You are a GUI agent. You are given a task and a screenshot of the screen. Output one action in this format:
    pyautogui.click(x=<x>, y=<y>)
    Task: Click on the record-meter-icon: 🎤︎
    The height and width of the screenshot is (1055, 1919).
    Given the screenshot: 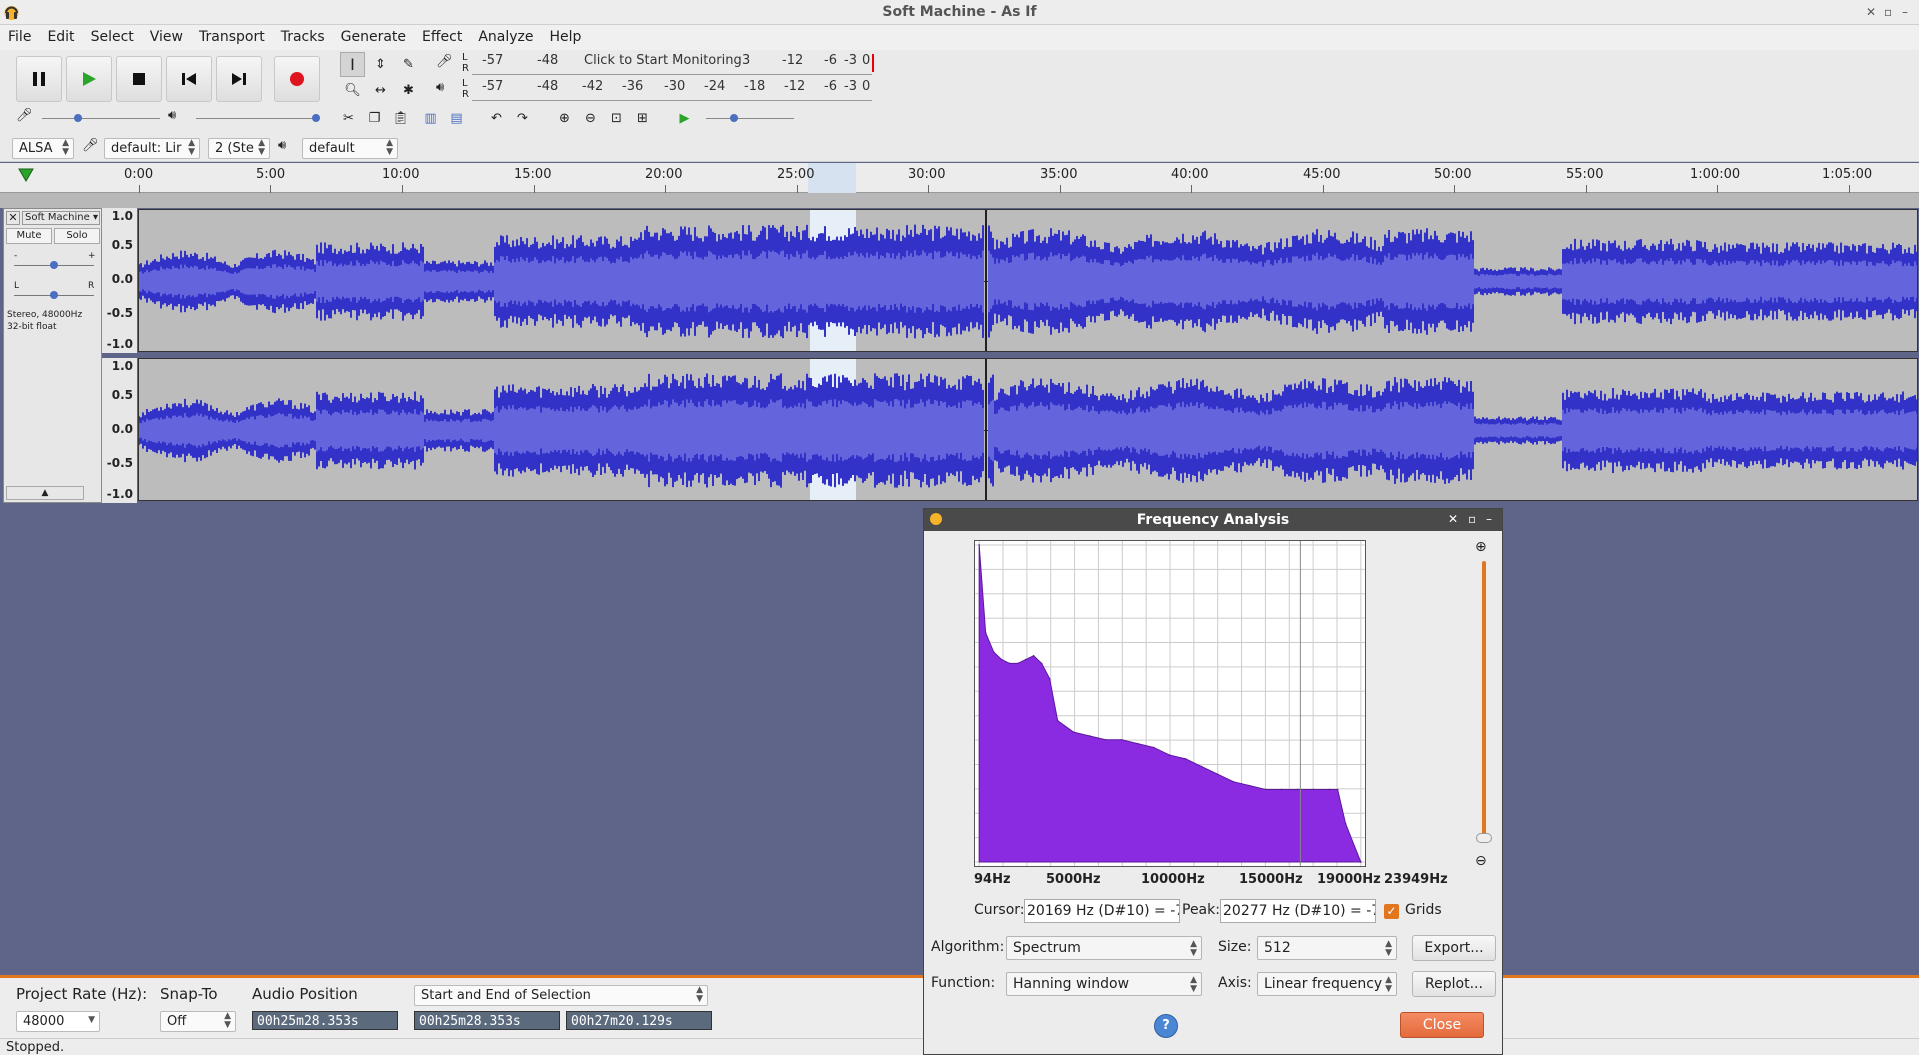 What is the action you would take?
    pyautogui.click(x=444, y=61)
    